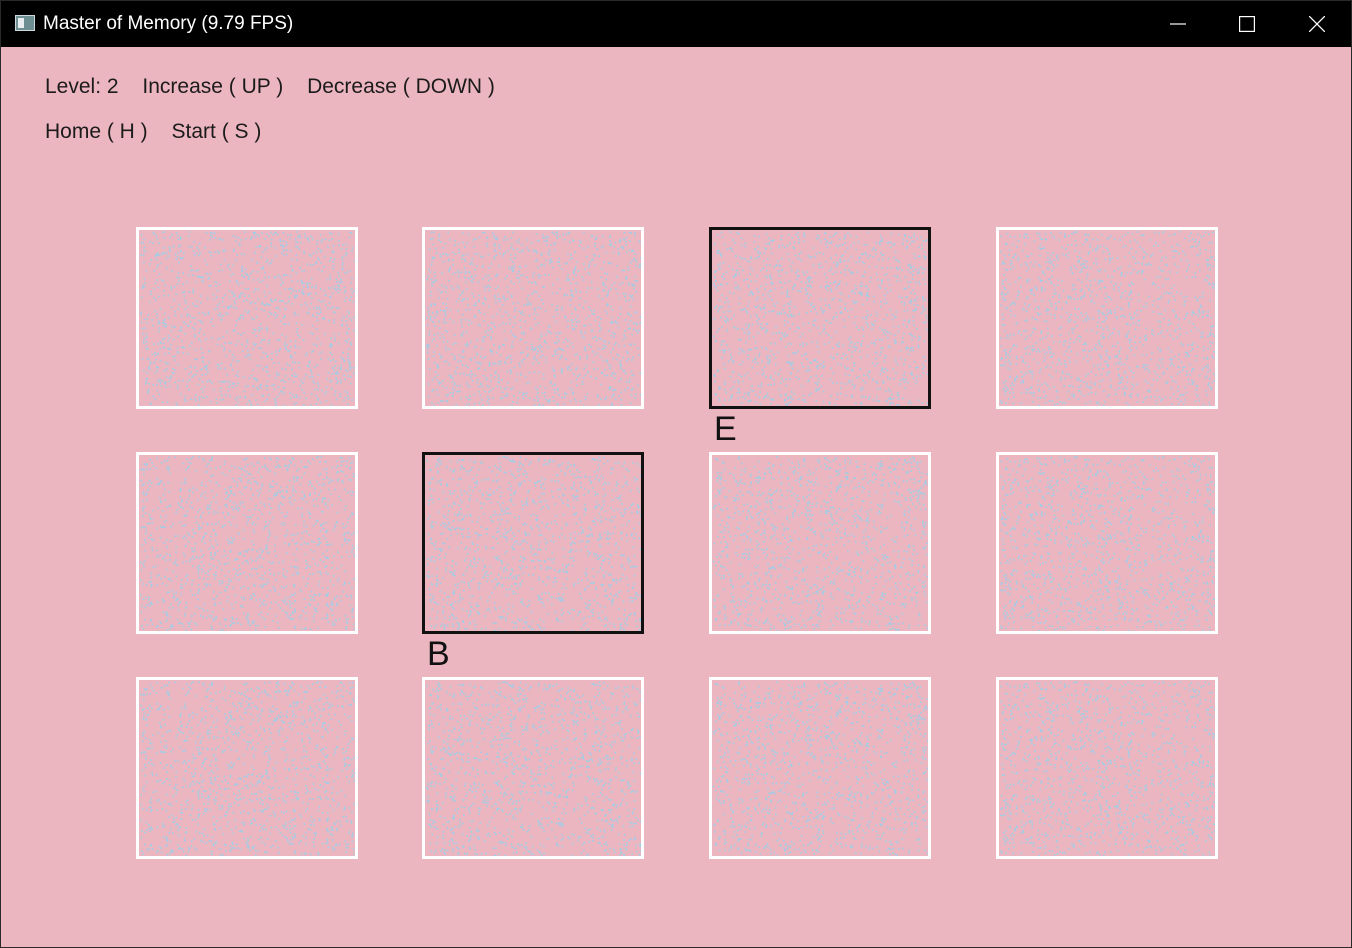  I want to click on card-key-label: E, so click(725, 429).